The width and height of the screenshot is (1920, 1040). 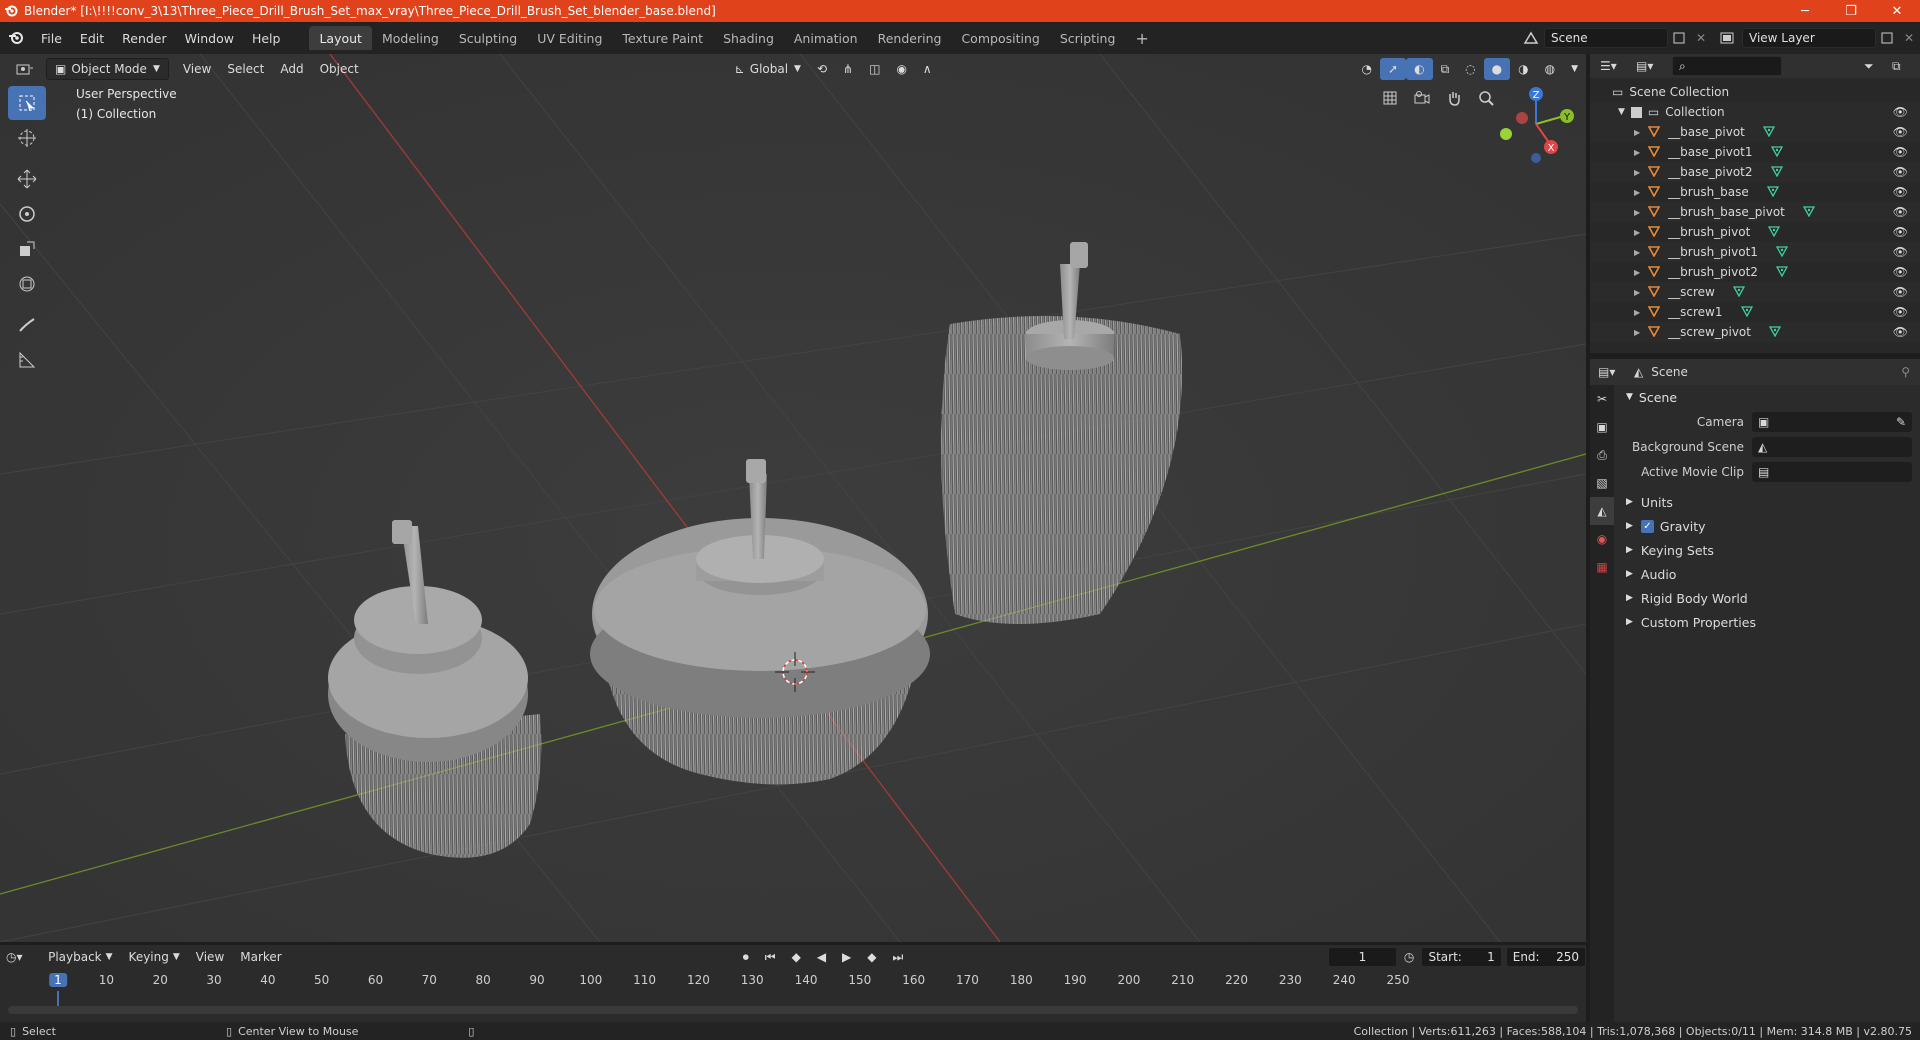 What do you see at coordinates (210, 957) in the screenshot?
I see `timeline-menu-view: View` at bounding box center [210, 957].